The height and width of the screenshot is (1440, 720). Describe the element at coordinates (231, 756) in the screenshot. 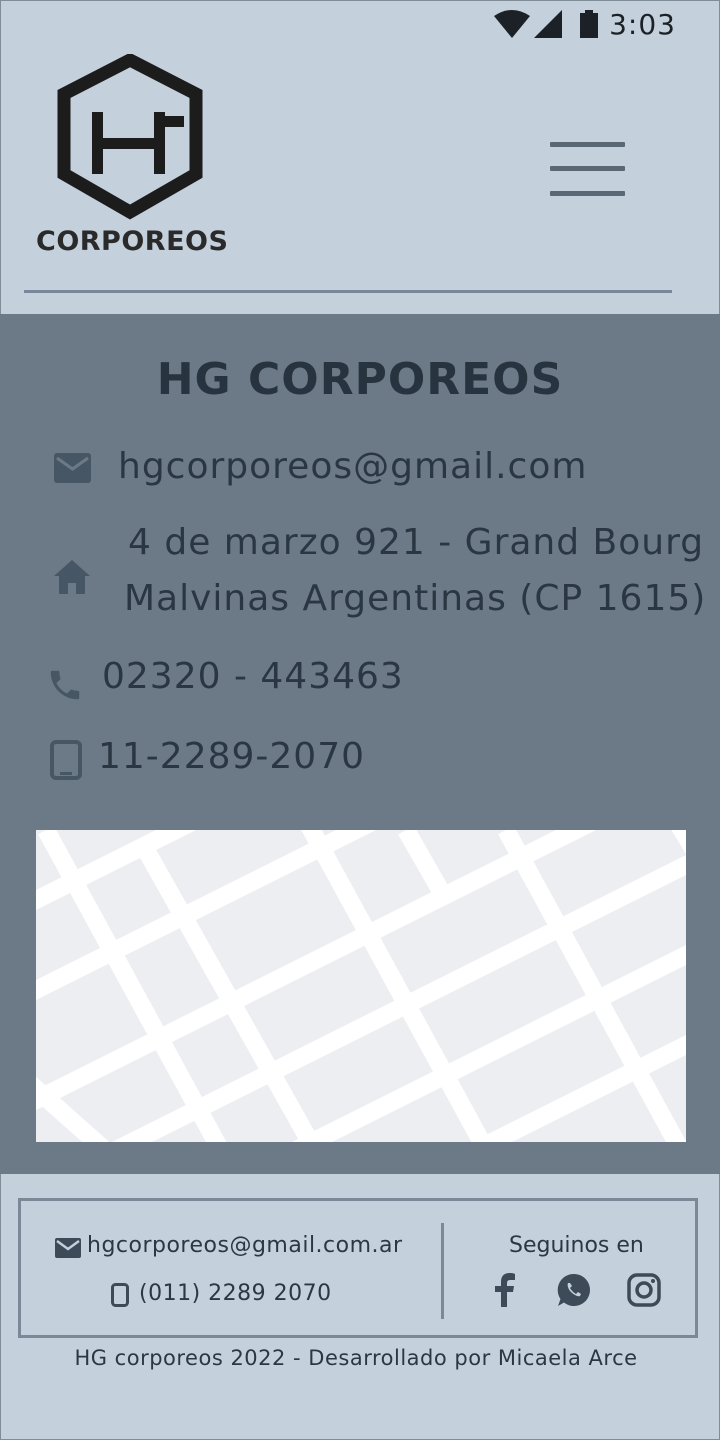

I see `contact-mobile-link: 11-2289-2070` at that location.